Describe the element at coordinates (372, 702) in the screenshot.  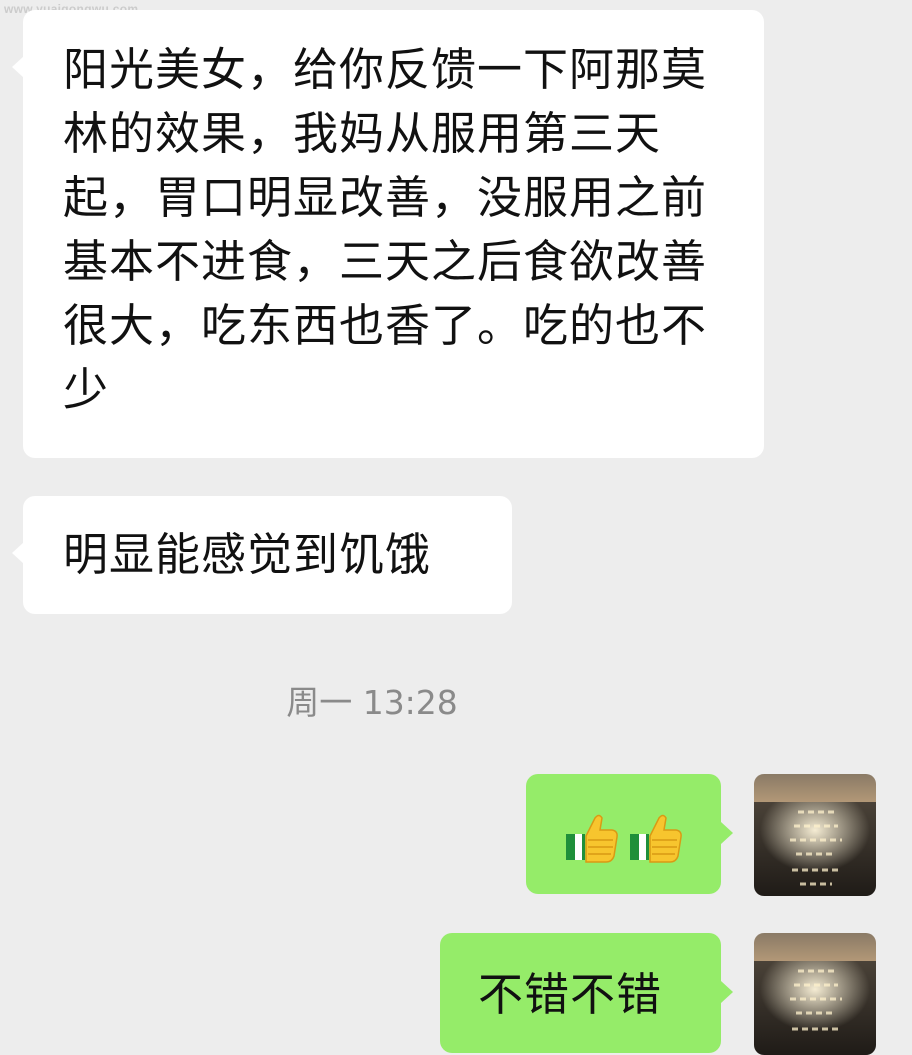
I see `message-timestamp: 周一 13:28` at that location.